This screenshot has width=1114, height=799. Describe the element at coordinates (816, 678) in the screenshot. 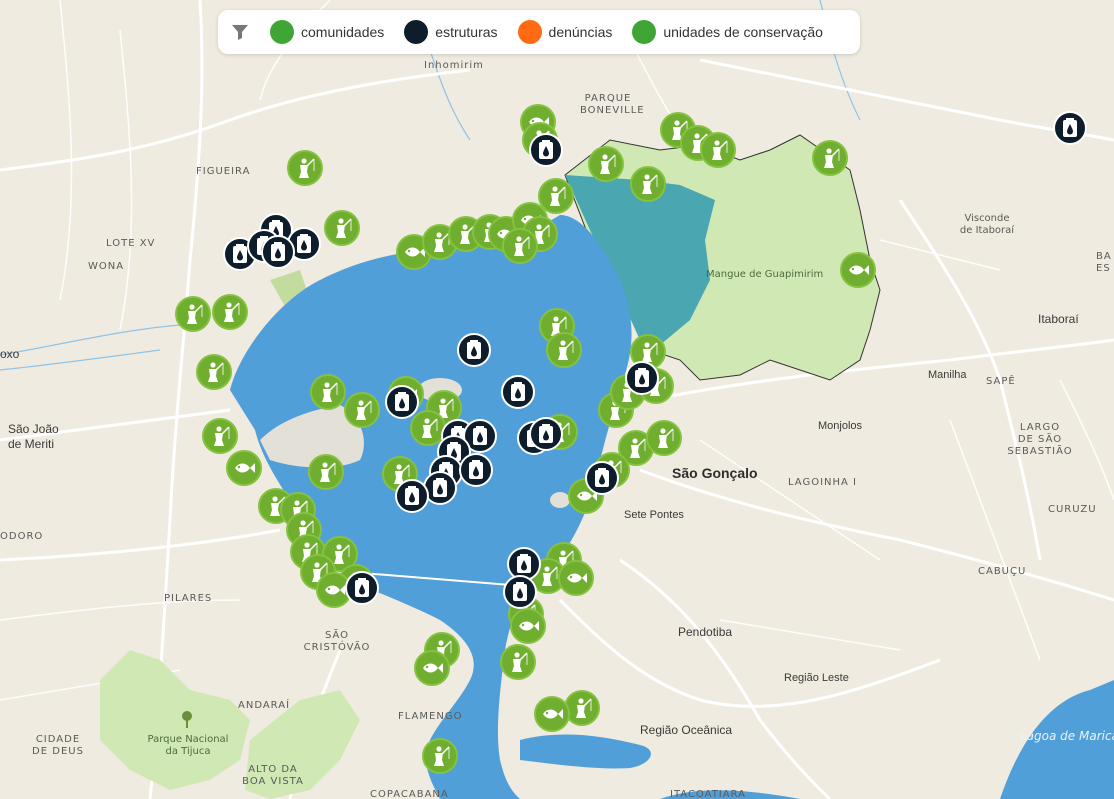

I see `place-label: Região Leste` at that location.